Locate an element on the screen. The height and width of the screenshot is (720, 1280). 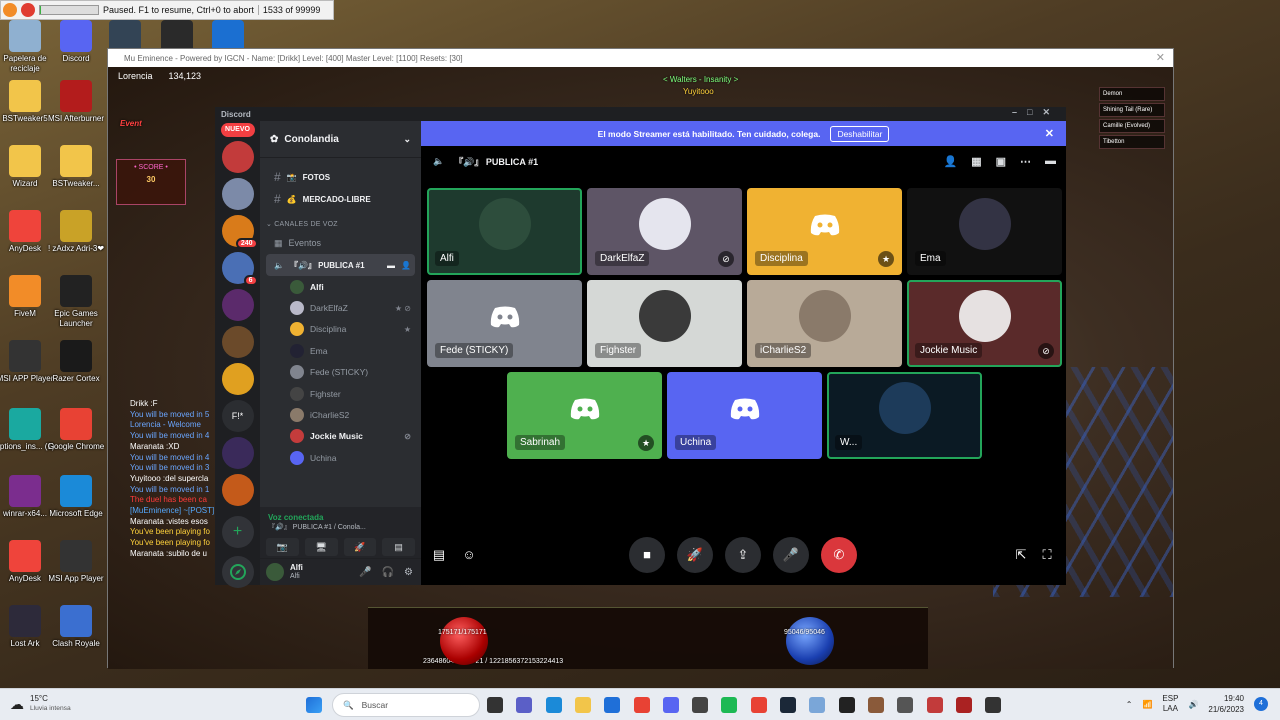
start-icon is located at coordinates (314, 705).